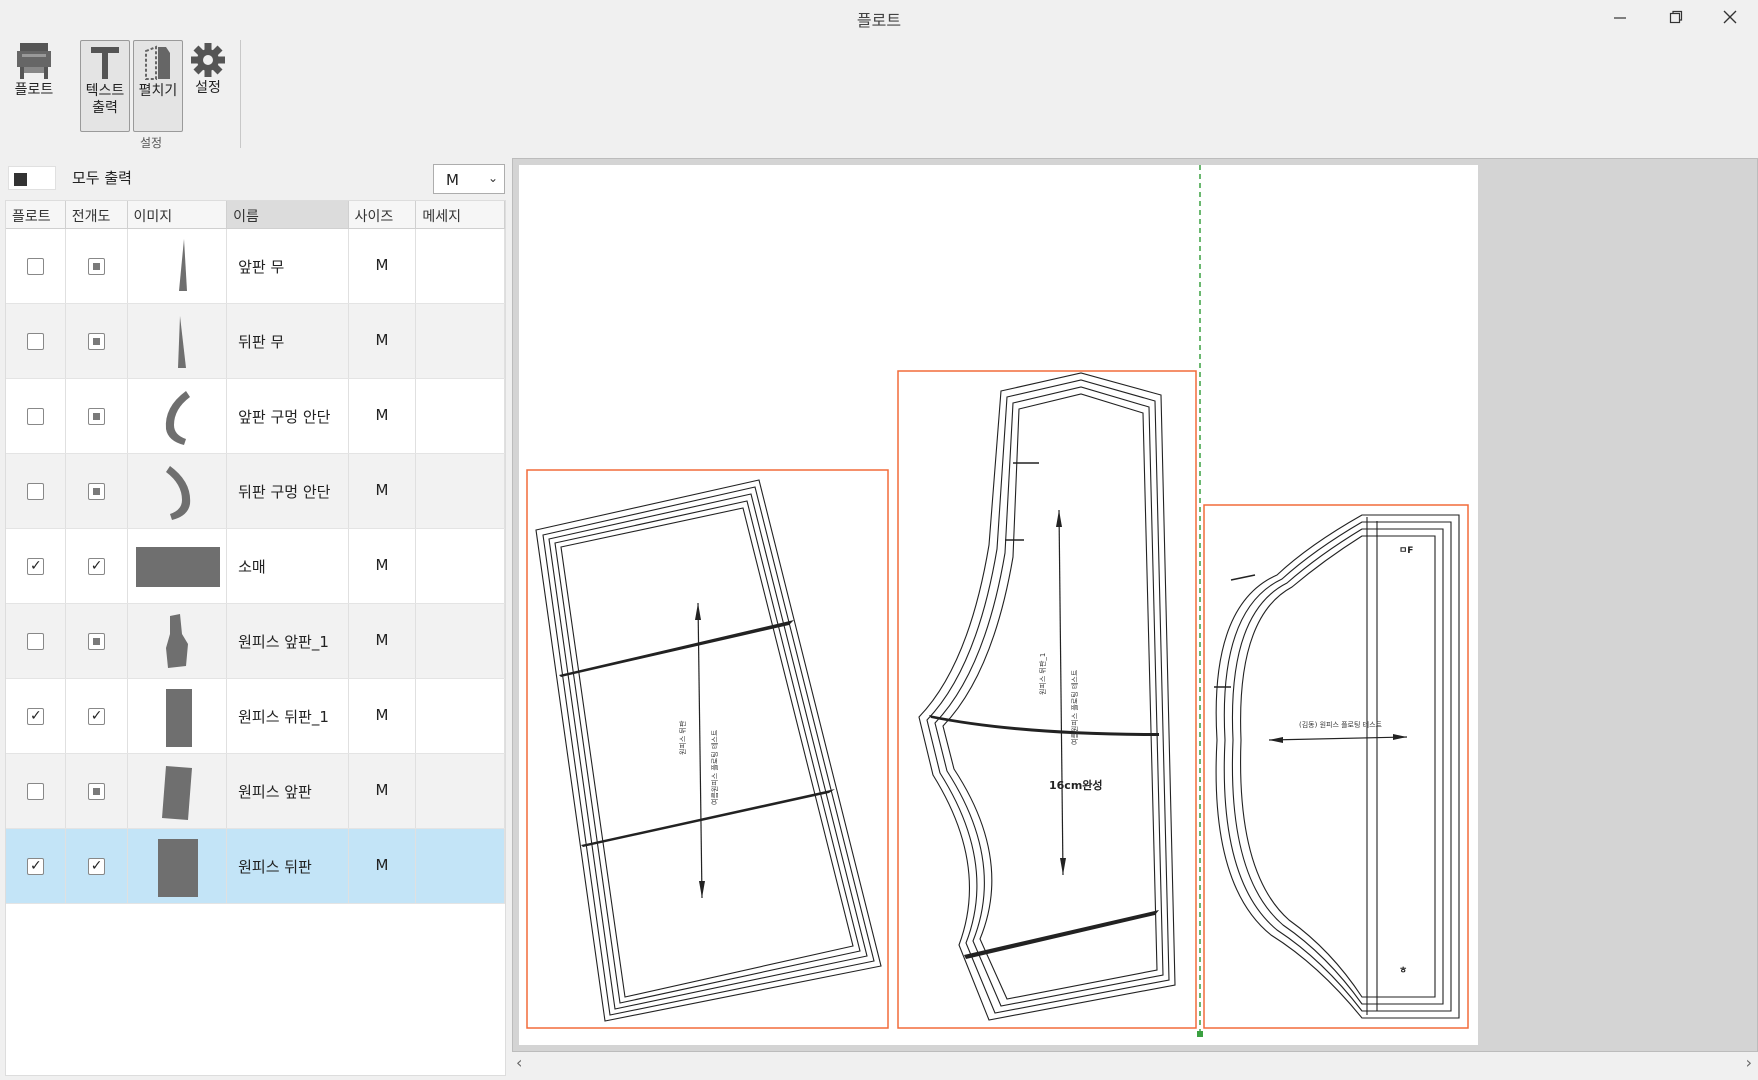 The width and height of the screenshot is (1758, 1080). I want to click on window-title: 플로트, so click(879, 20).